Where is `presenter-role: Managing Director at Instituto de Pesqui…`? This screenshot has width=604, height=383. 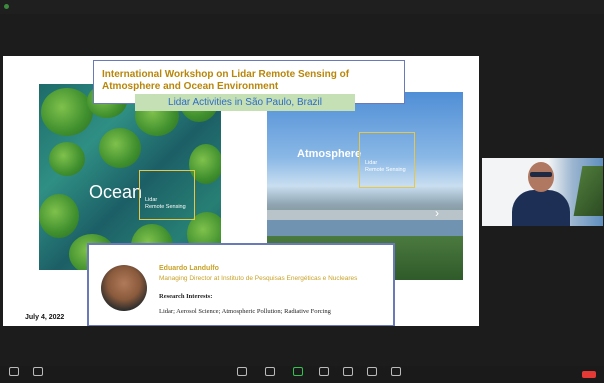 presenter-role: Managing Director at Instituto de Pesqui… is located at coordinates (258, 278).